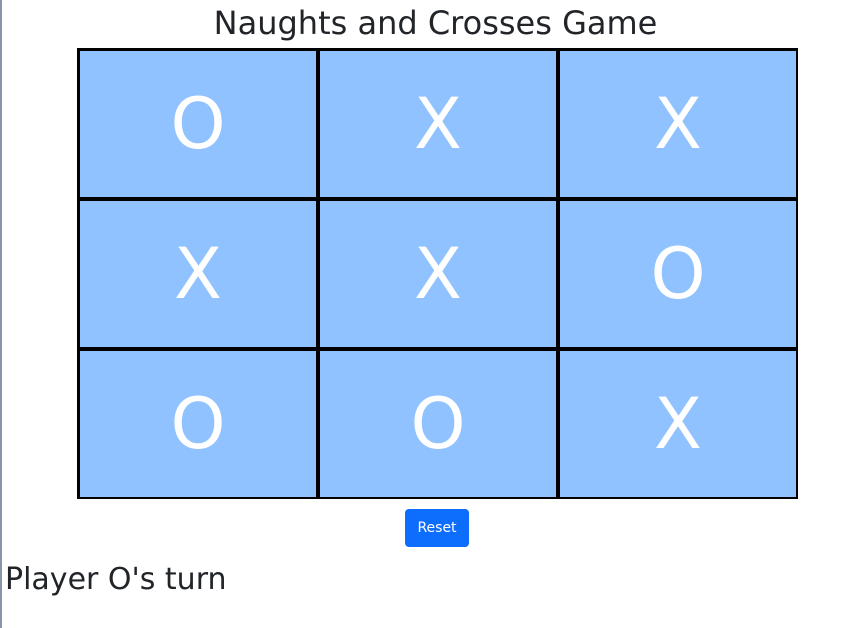 This screenshot has width=867, height=628. Describe the element at coordinates (198, 274) in the screenshot. I see `board-cell-r2c1: X` at that location.